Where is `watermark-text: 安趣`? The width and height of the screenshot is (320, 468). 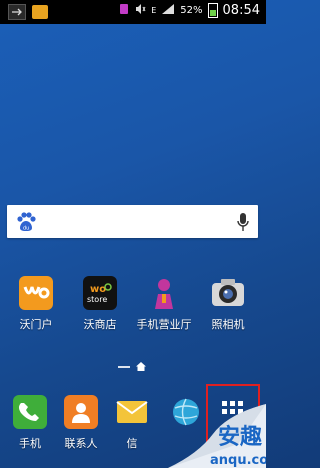 watermark-text: 安趣 is located at coordinates (240, 437).